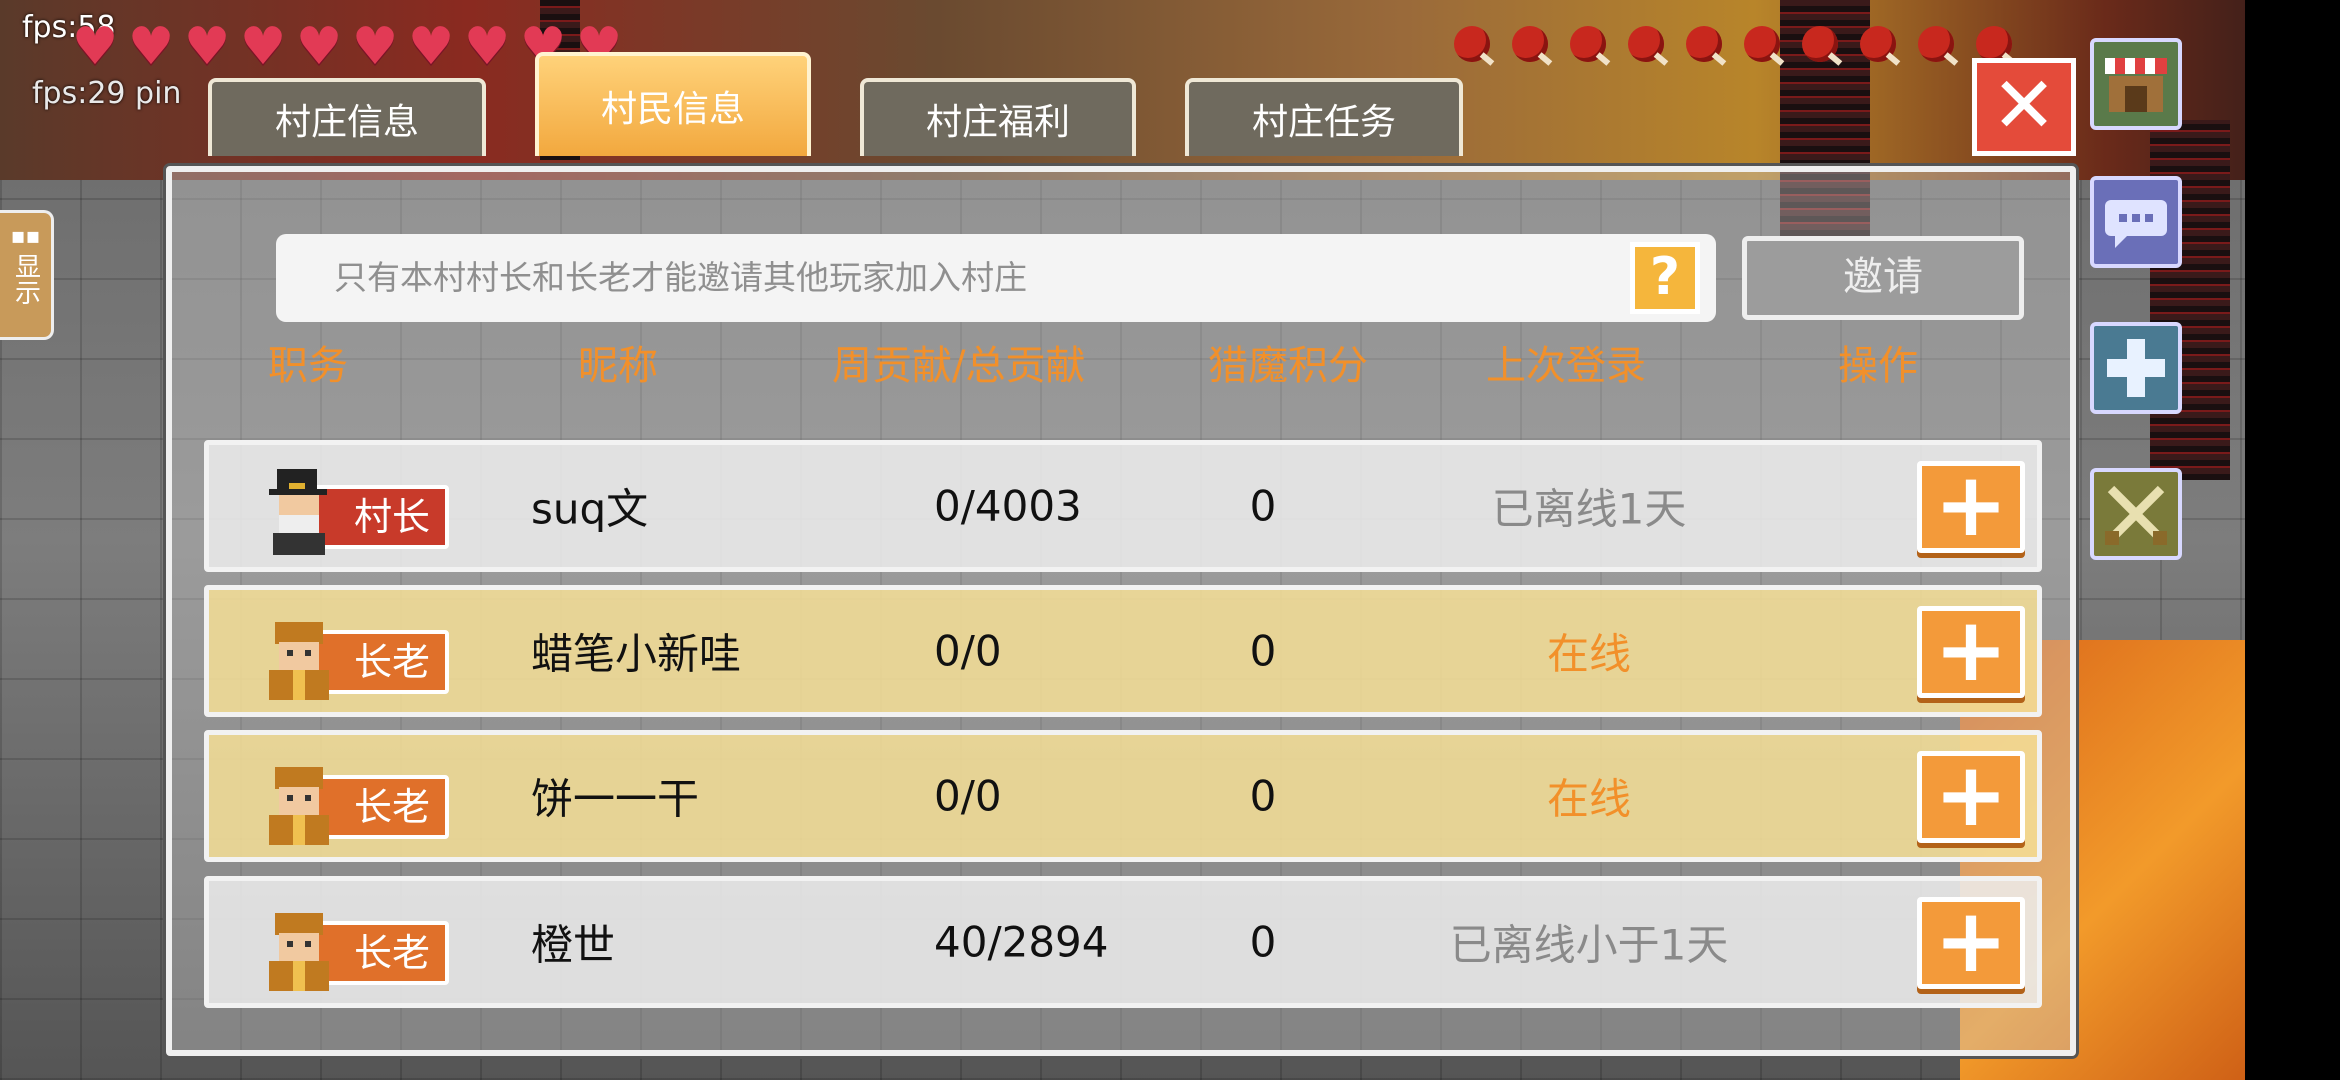  I want to click on shop-button, so click(2136, 84).